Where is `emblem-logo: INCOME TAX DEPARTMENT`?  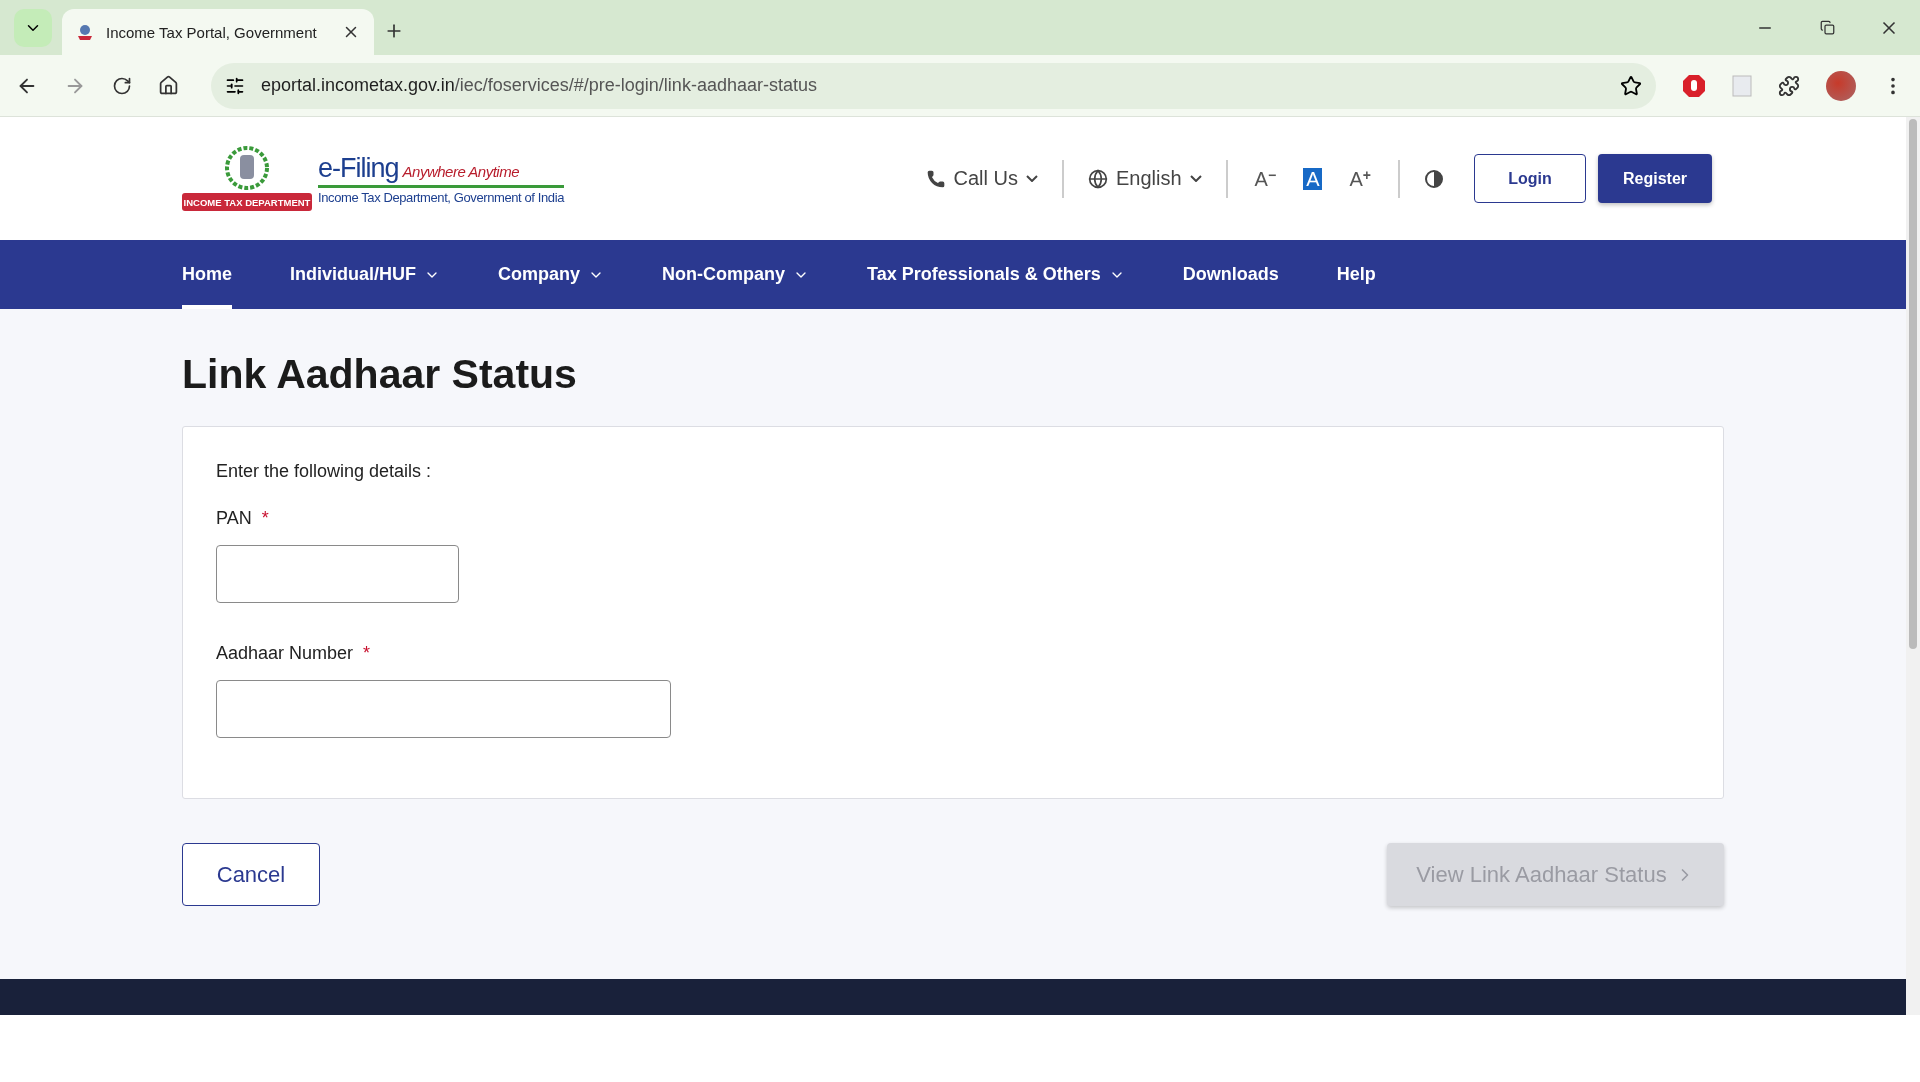 emblem-logo: INCOME TAX DEPARTMENT is located at coordinates (247, 178).